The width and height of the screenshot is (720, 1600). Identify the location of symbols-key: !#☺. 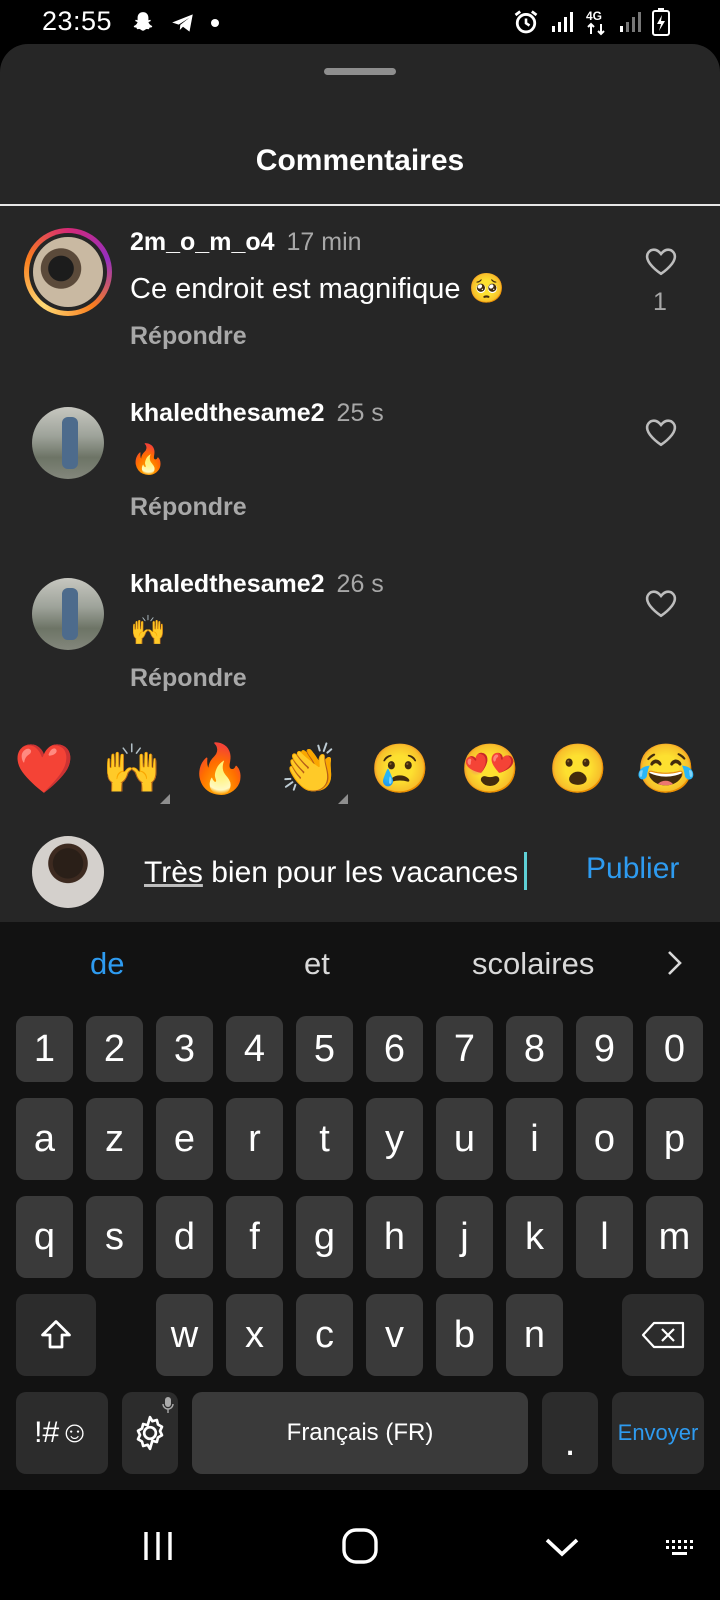
(62, 1433).